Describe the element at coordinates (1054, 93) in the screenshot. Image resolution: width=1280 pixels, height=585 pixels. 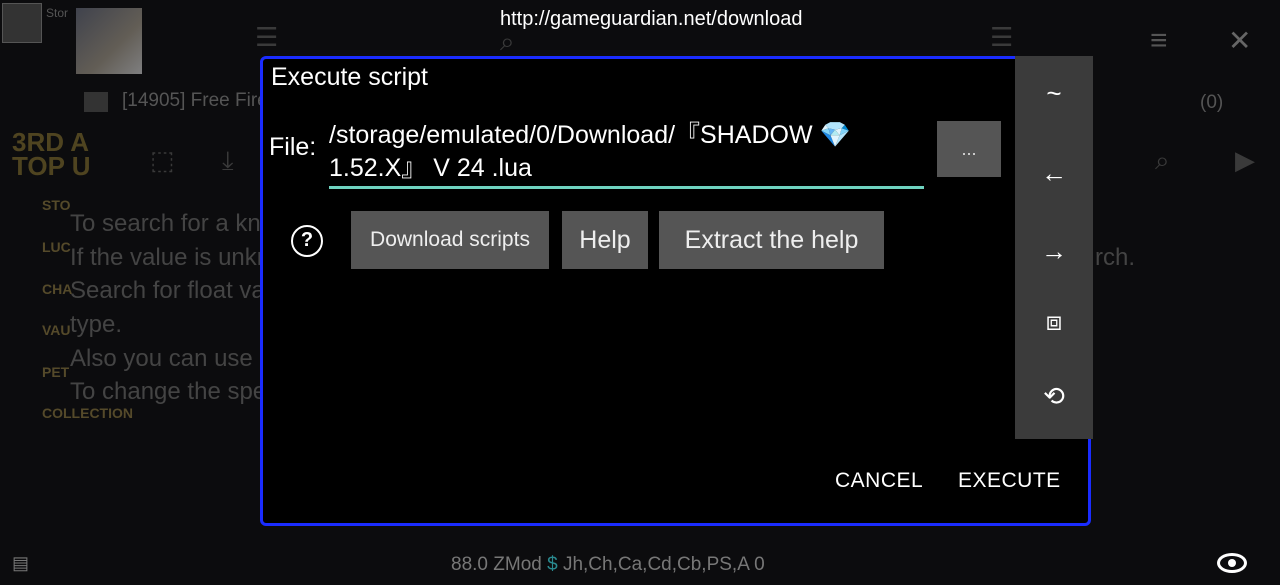
I see `tilde-icon: ~` at that location.